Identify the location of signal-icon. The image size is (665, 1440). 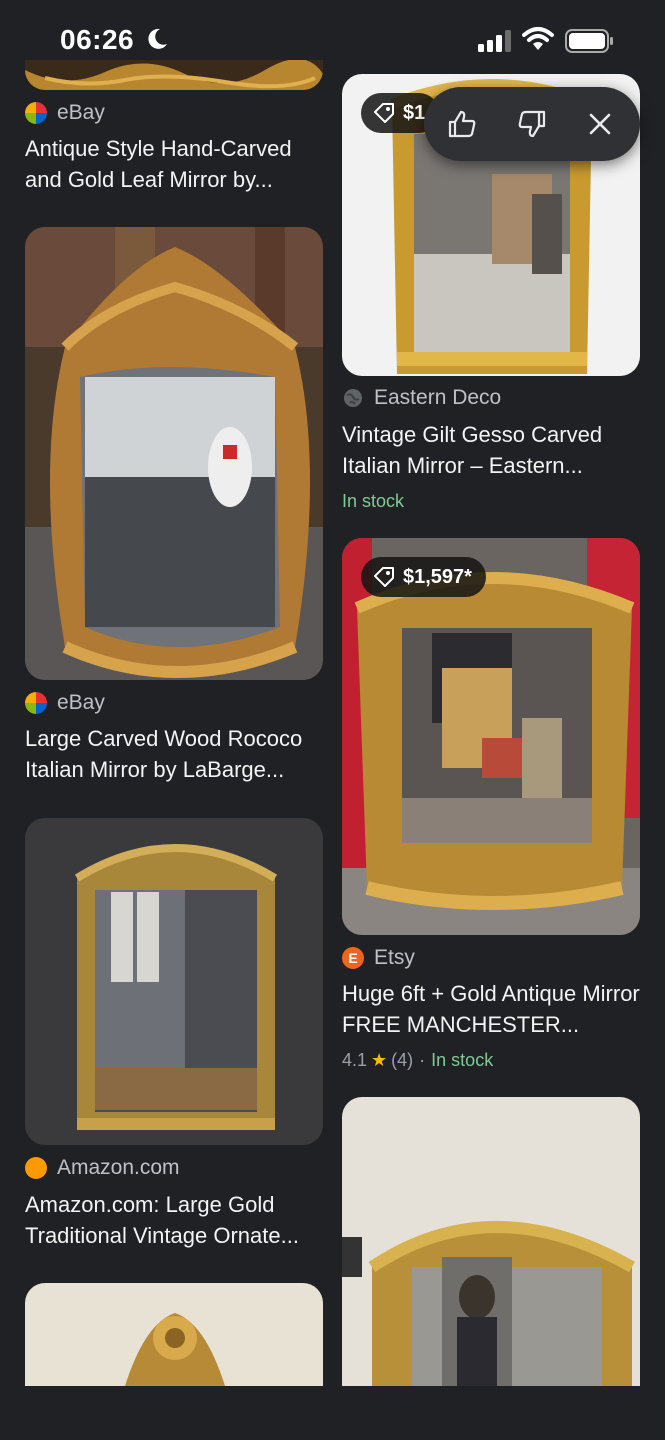
(495, 43).